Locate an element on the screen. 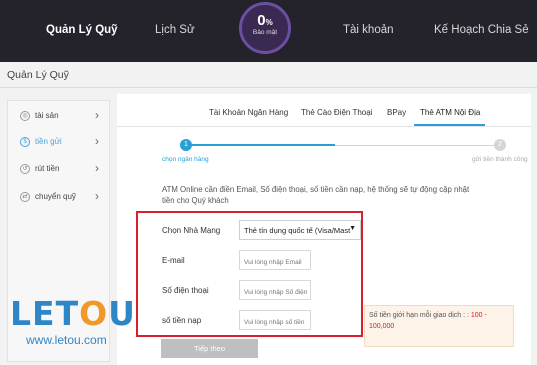 This screenshot has height=365, width=537. caret-down-icon: ▼ is located at coordinates (352, 228).